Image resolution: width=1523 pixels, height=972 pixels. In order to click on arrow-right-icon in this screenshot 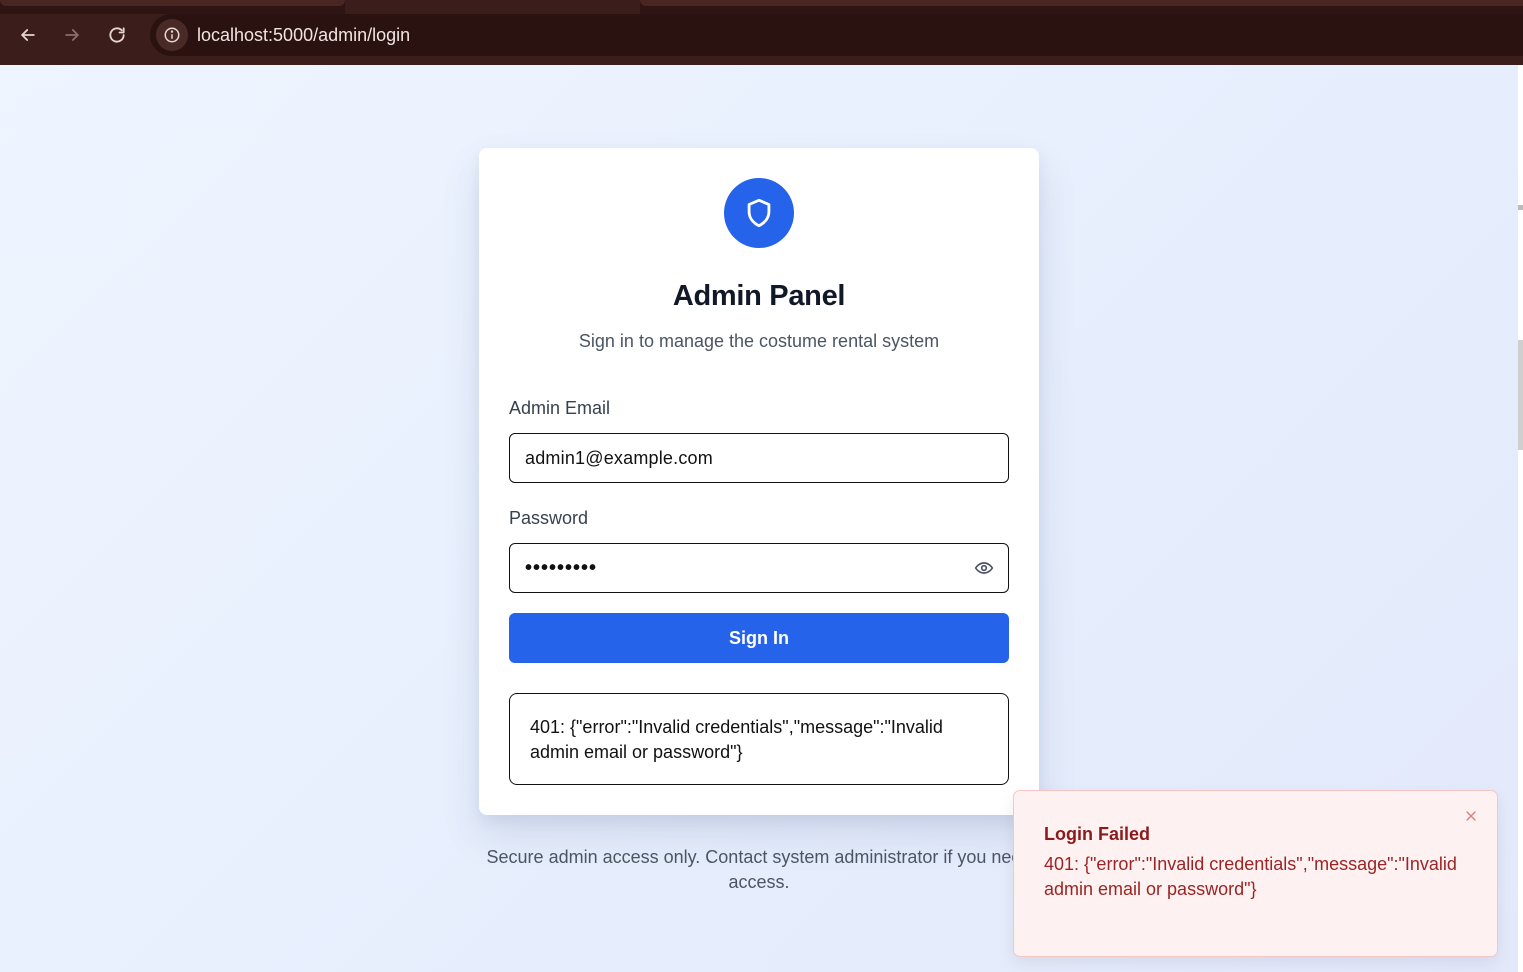, I will do `click(72, 35)`.